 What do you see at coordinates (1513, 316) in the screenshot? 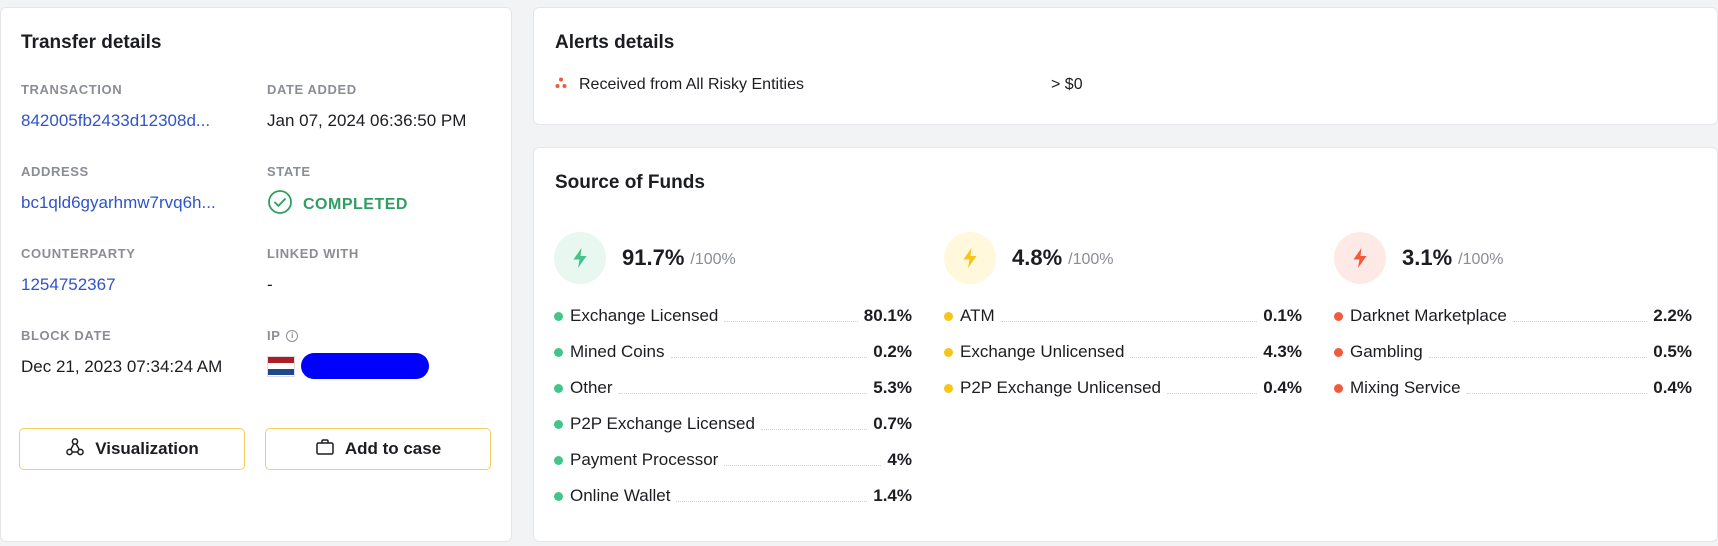
I see `list-item: Darknet Marketplace 2.2%` at bounding box center [1513, 316].